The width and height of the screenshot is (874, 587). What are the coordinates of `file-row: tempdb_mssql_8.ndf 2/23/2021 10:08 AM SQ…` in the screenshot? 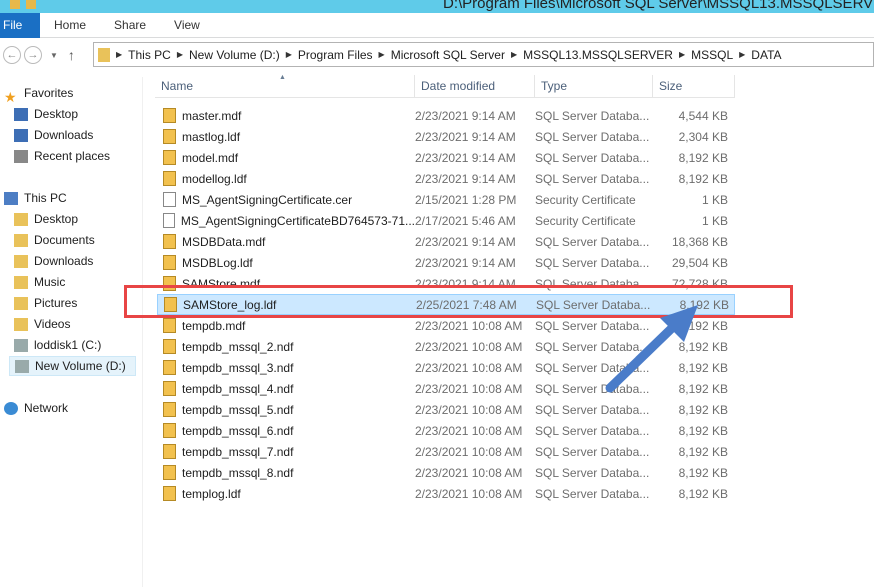 It's located at (446, 472).